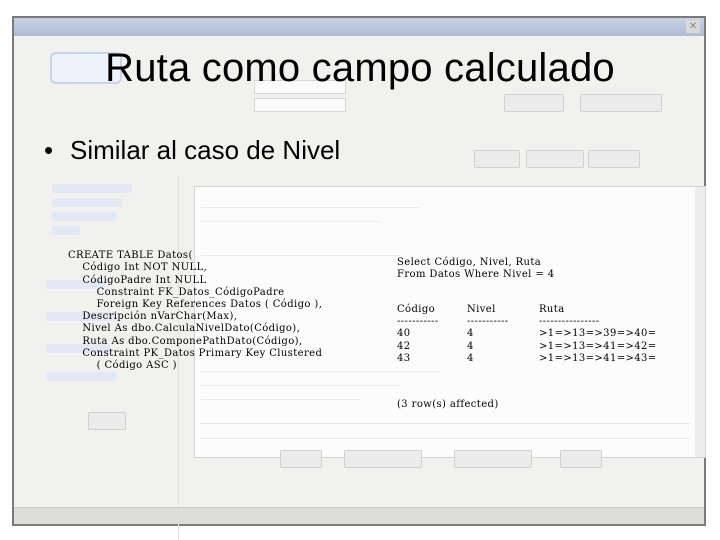 This screenshot has width=720, height=540. I want to click on code-line: ( Código ASC ), so click(122, 365).